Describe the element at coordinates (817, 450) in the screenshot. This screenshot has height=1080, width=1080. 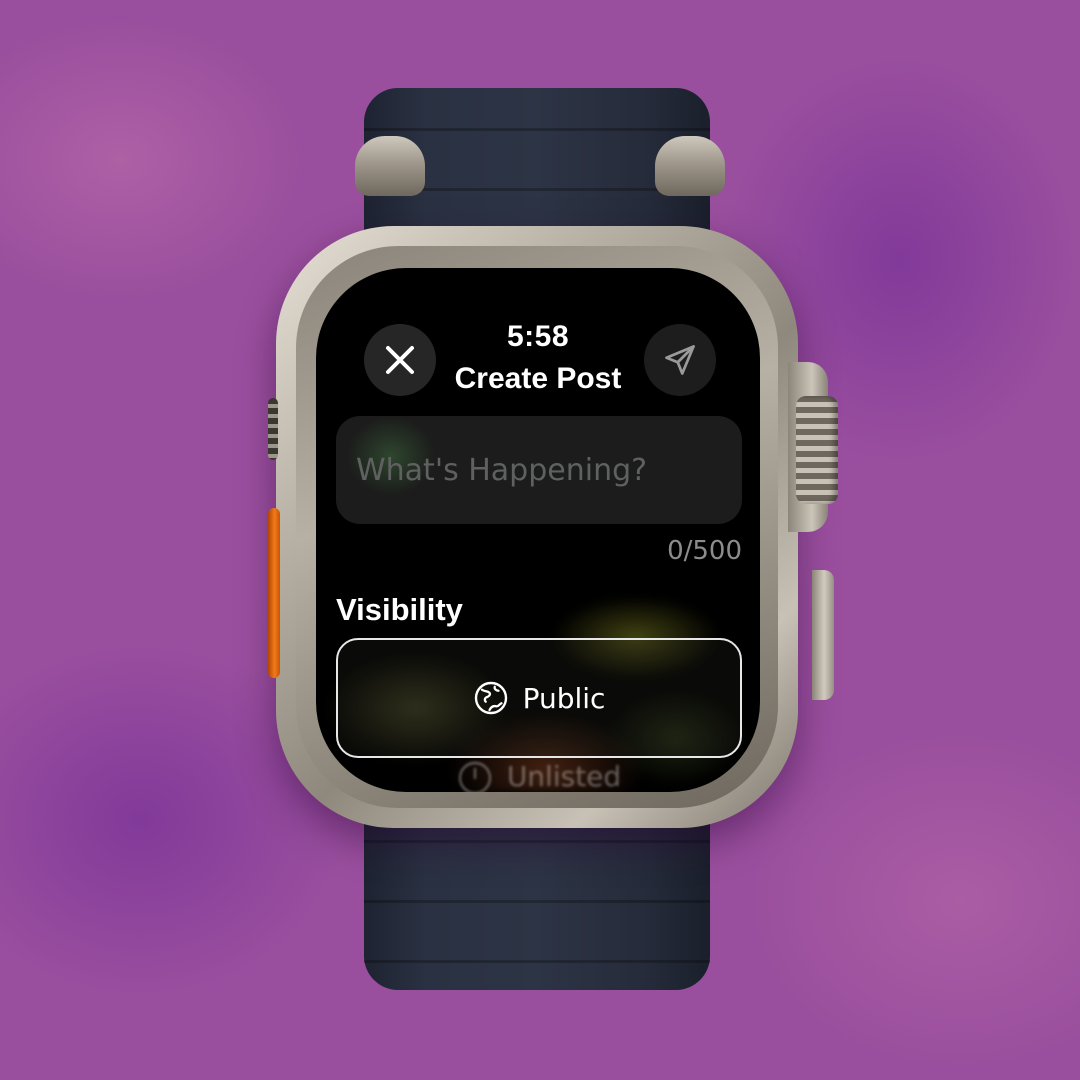
I see `digital-crown` at that location.